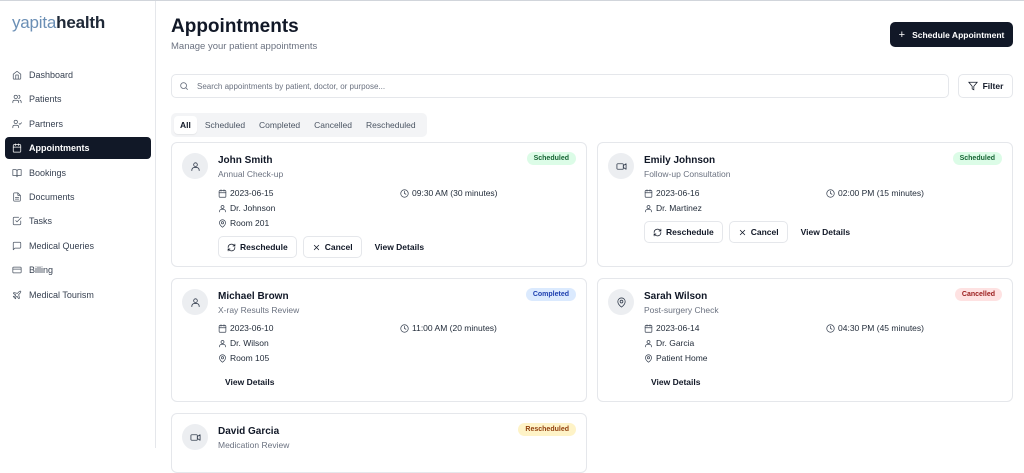 The image size is (1024, 473). I want to click on users-icon, so click(17, 99).